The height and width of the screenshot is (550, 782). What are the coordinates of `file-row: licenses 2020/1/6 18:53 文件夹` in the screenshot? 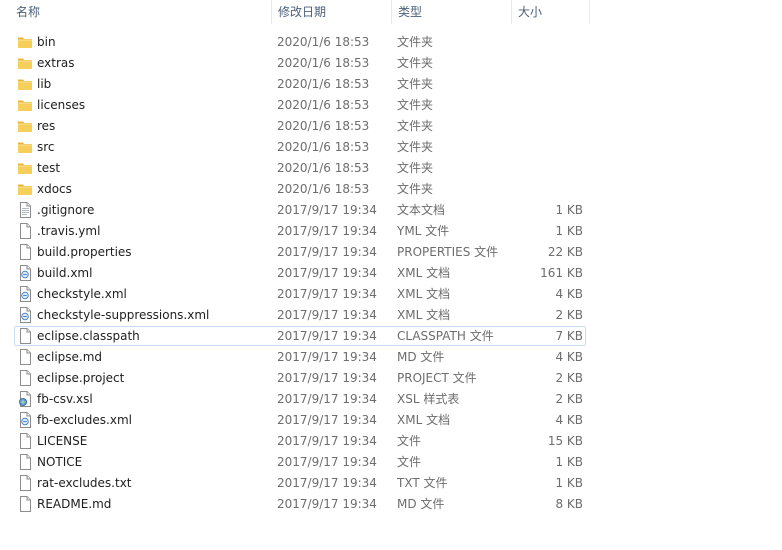 It's located at (300, 105).